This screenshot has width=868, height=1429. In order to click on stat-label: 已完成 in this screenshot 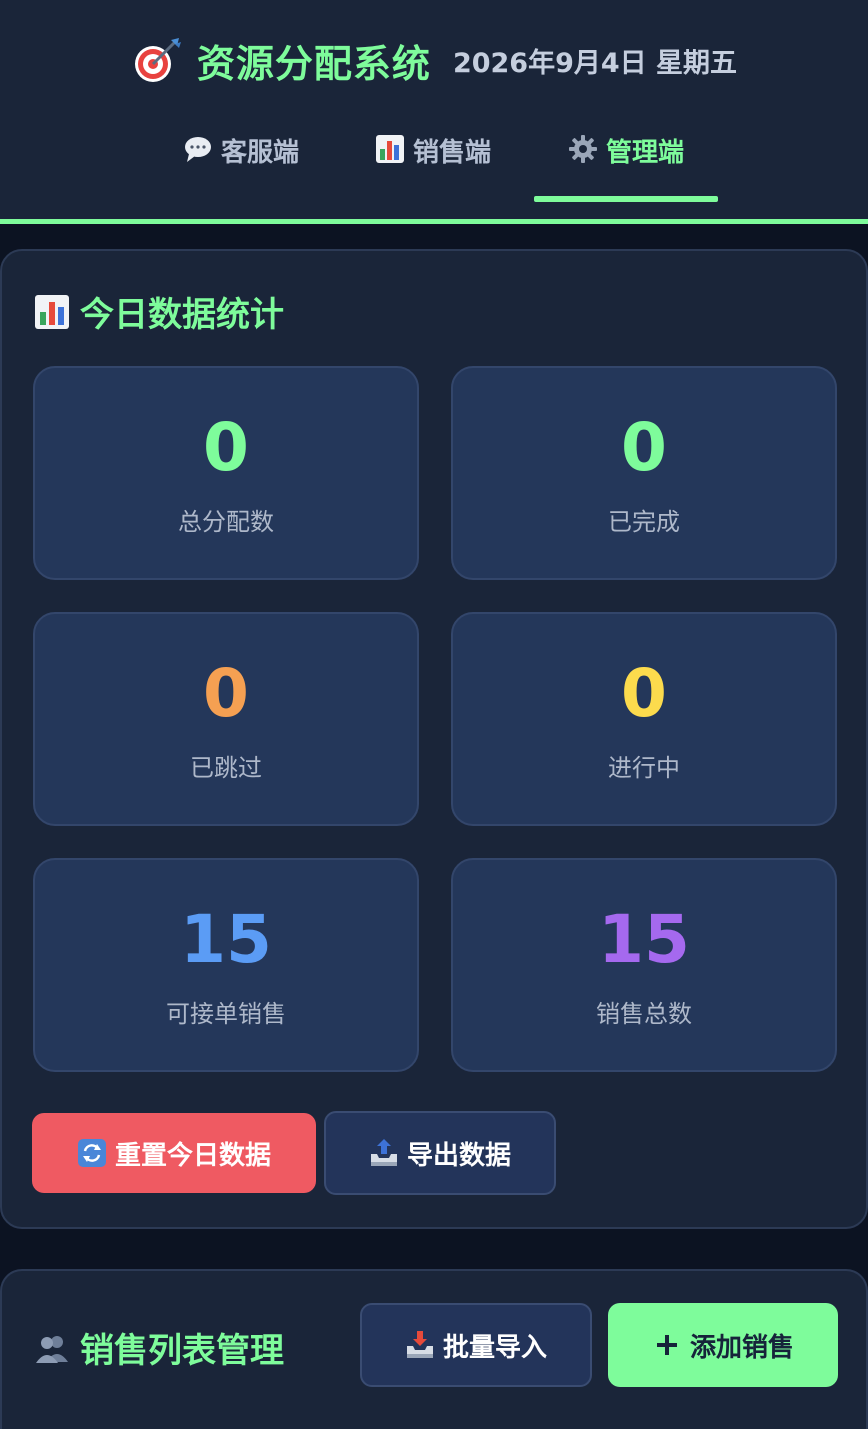, I will do `click(644, 522)`.